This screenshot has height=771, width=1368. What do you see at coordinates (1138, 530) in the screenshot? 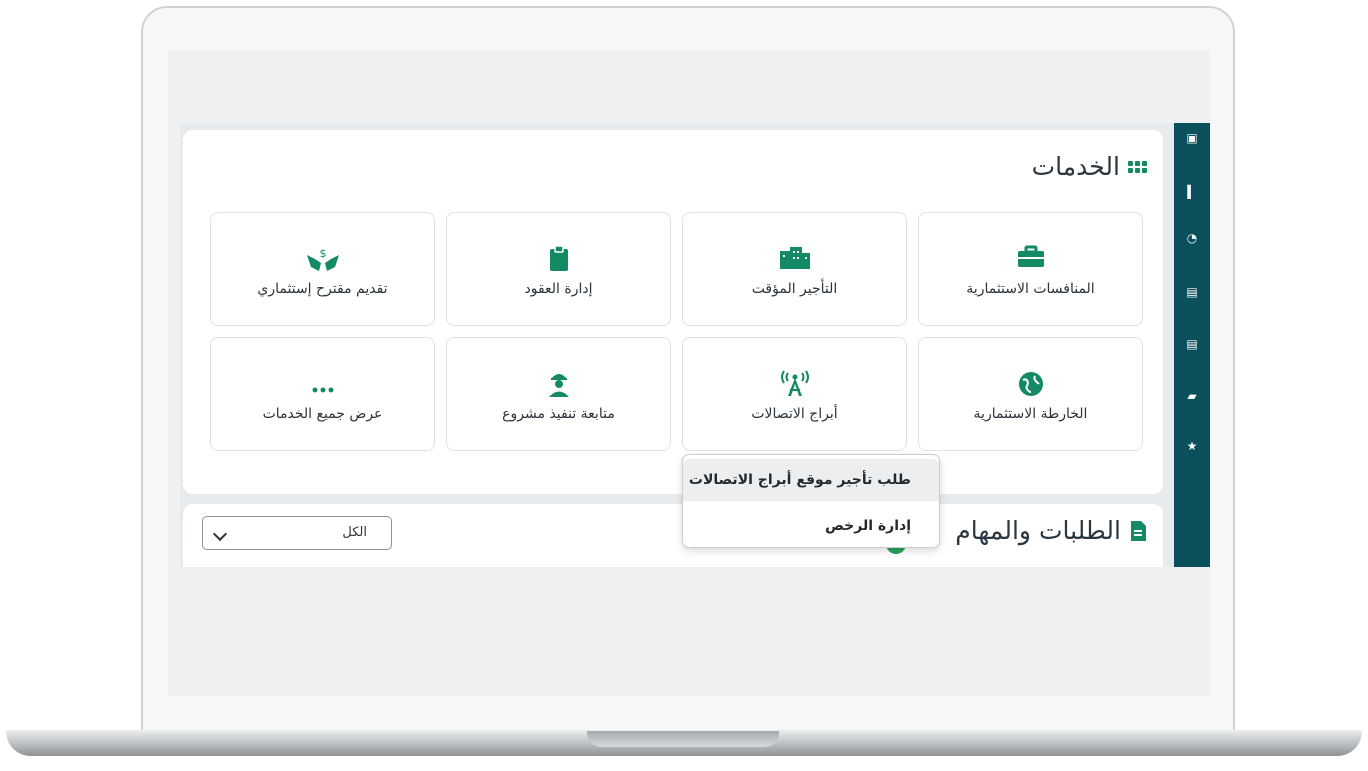
I see `file-icon` at bounding box center [1138, 530].